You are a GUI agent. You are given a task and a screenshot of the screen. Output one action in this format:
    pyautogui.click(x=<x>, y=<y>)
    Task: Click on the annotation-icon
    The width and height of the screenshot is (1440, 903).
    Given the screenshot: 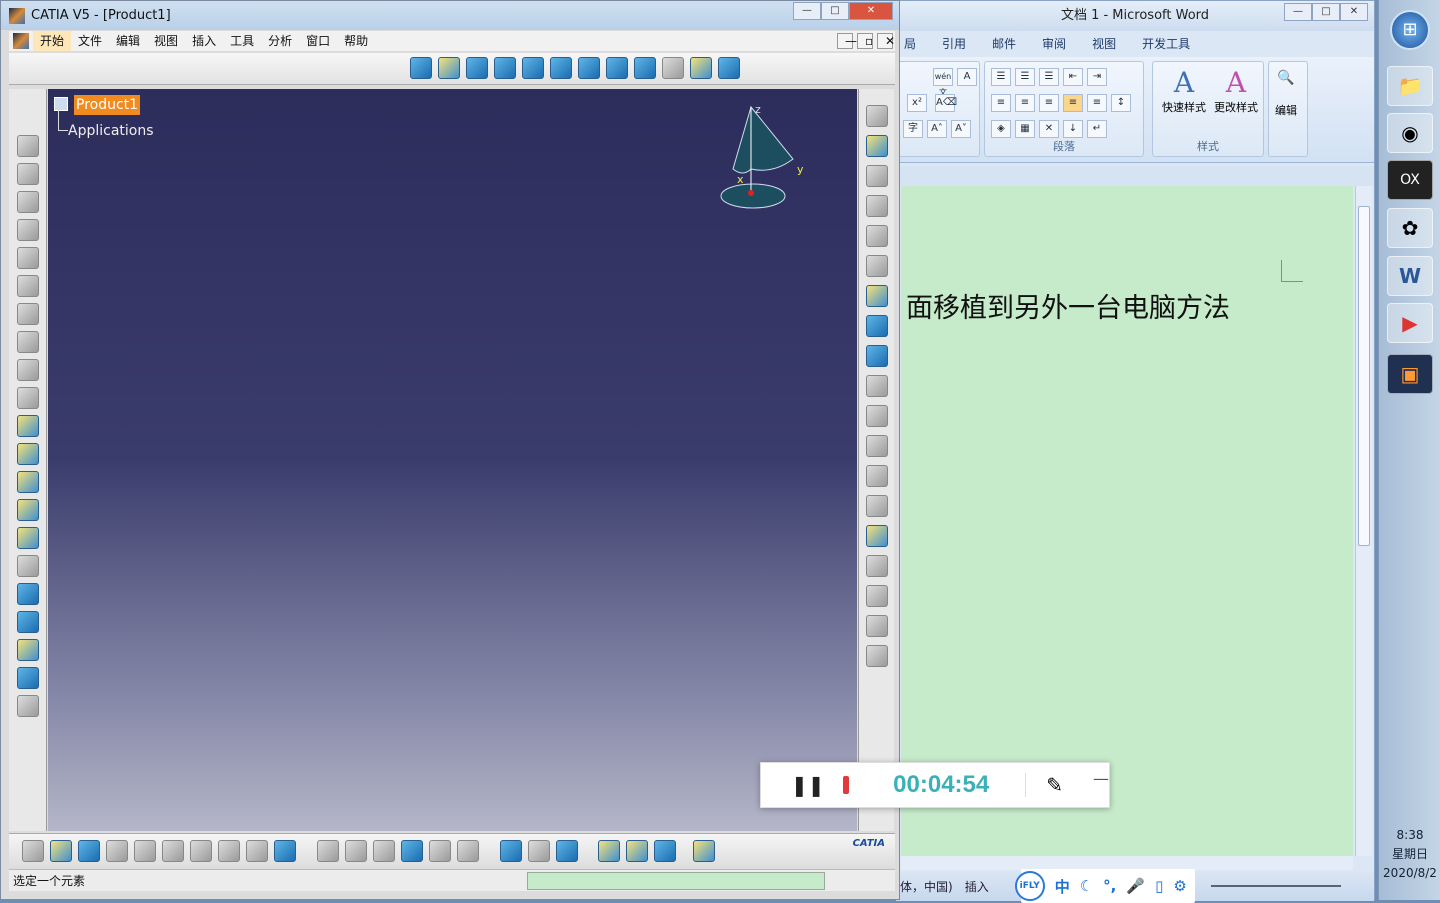 What is the action you would take?
    pyautogui.click(x=876, y=446)
    